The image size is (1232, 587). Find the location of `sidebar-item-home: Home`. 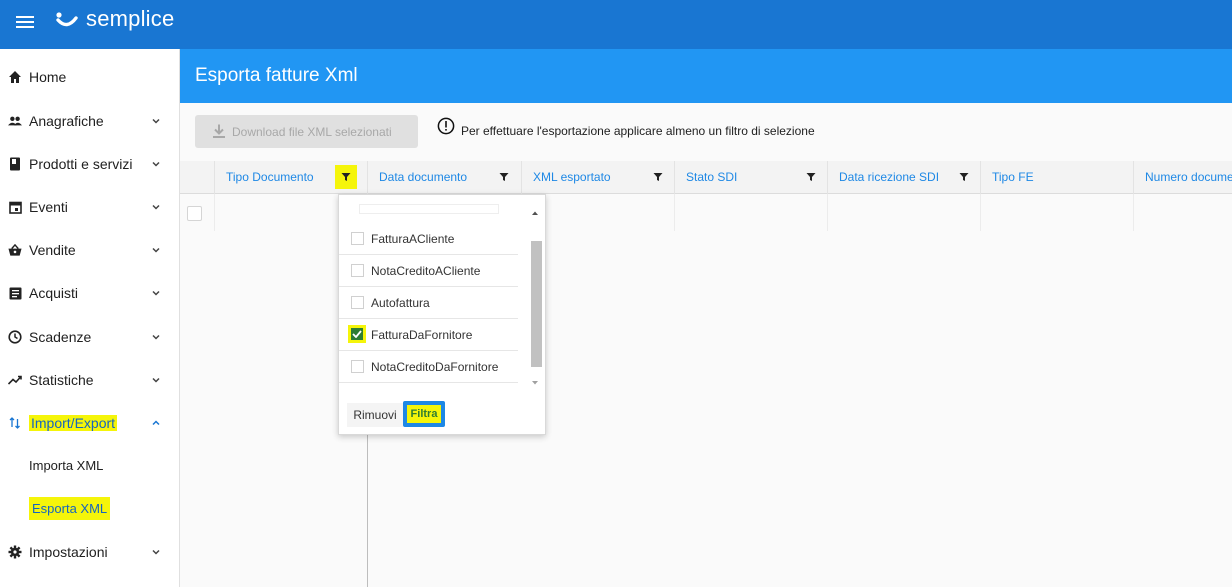

sidebar-item-home: Home is located at coordinates (90, 77).